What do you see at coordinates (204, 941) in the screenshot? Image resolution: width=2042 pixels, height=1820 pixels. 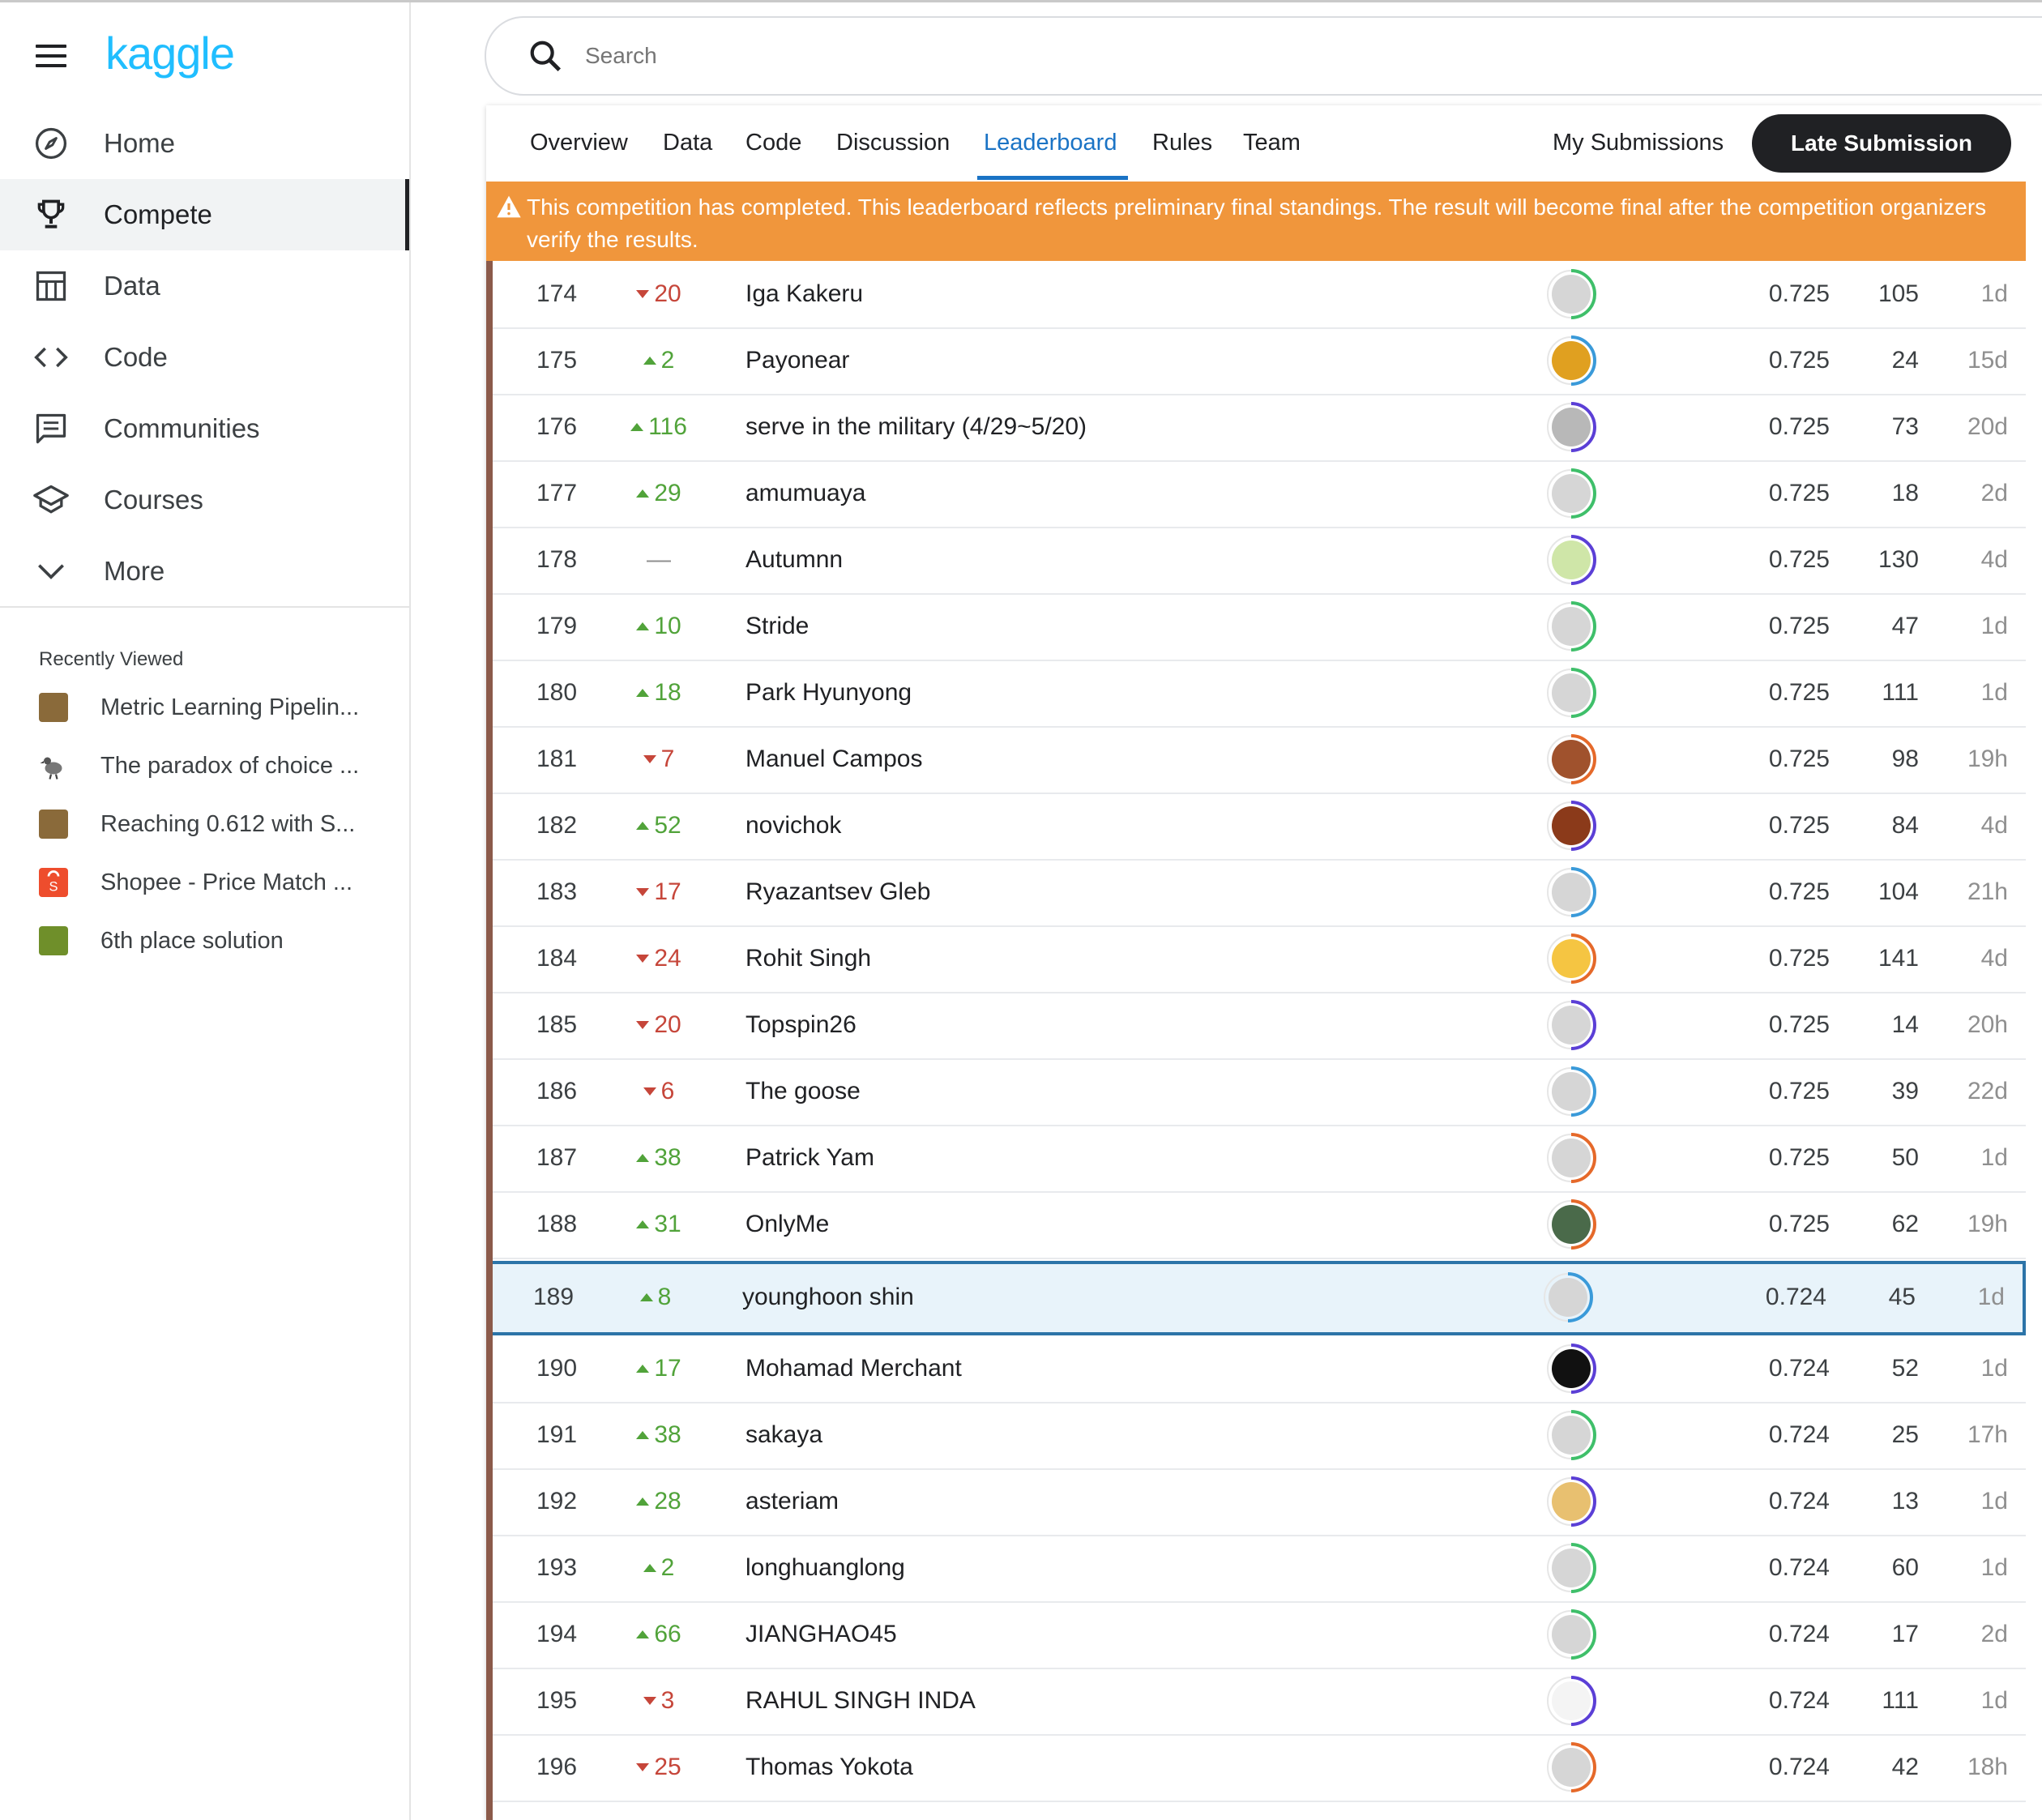 I see `recent-item: 6th place solution` at bounding box center [204, 941].